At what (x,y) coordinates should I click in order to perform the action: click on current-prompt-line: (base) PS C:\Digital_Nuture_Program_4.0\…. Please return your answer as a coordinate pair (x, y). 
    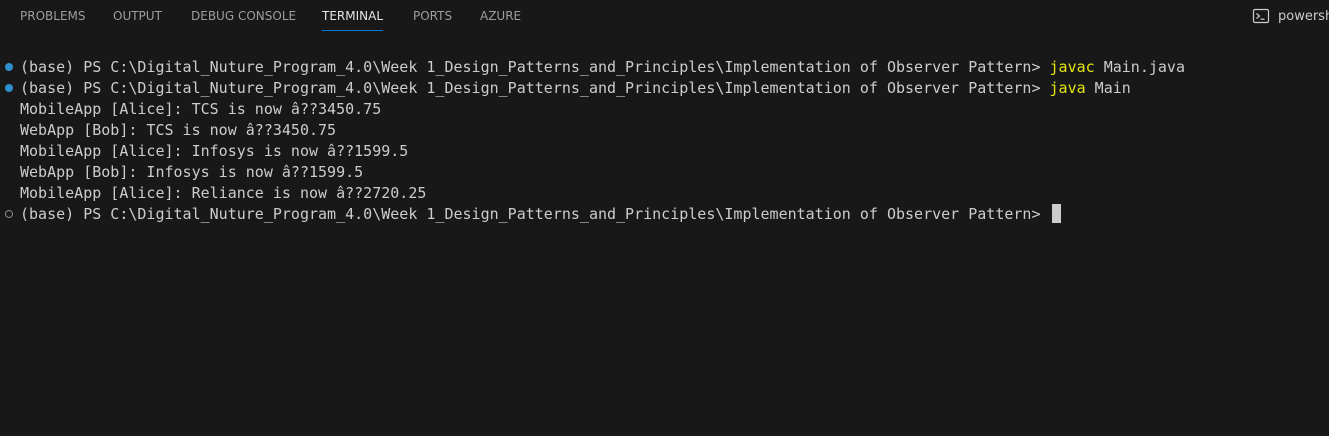
    Looking at the image, I should click on (664, 214).